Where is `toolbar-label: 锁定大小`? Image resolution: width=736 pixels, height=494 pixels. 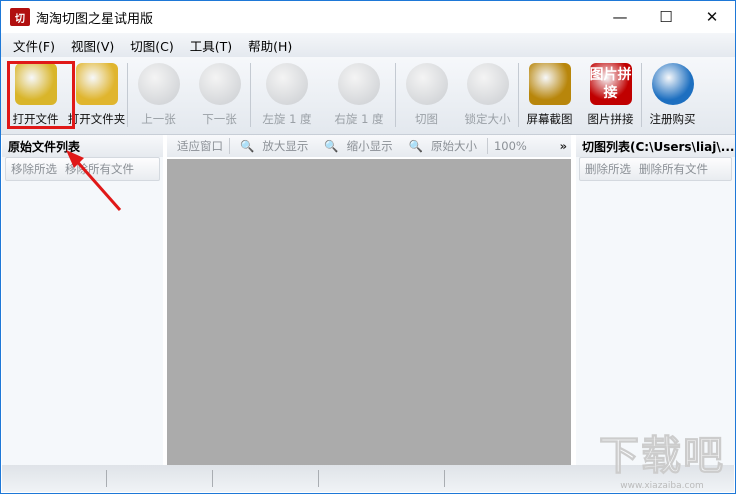 toolbar-label: 锁定大小 is located at coordinates (487, 119).